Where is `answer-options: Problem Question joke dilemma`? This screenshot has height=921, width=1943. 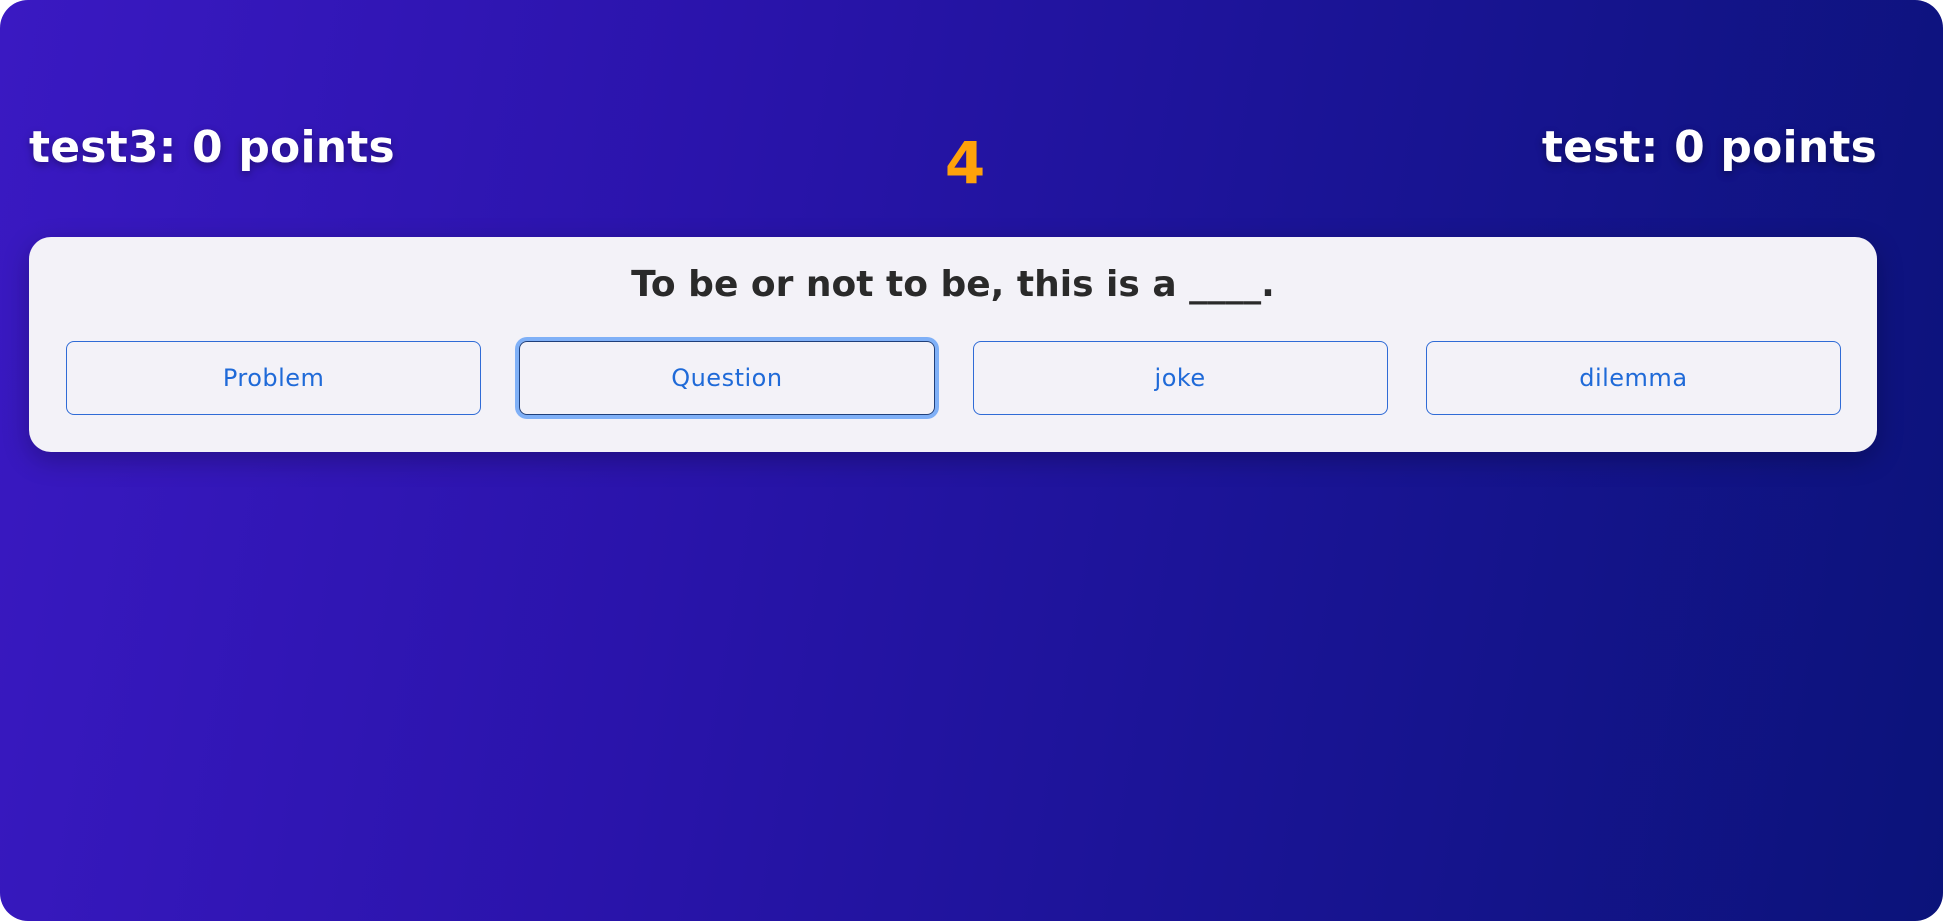 answer-options: Problem Question joke dilemma is located at coordinates (953, 378).